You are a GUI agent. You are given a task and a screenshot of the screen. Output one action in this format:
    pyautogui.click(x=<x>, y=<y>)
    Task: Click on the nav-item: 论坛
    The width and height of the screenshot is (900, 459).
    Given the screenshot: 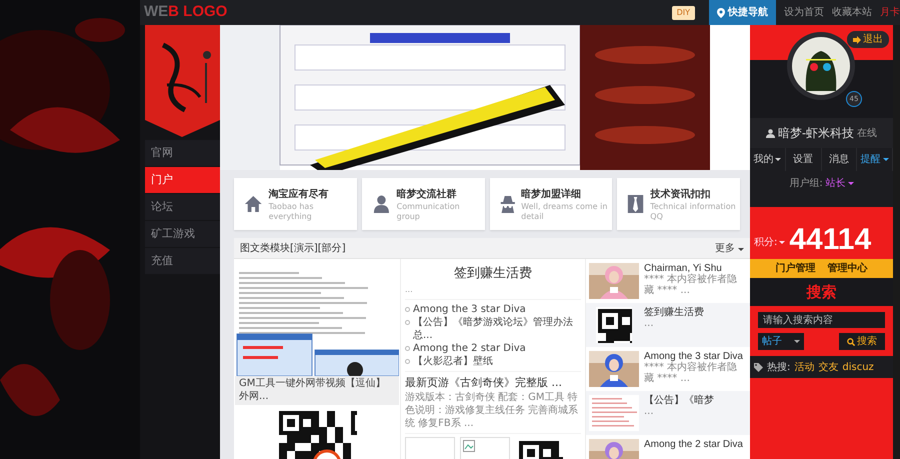 What is the action you would take?
    pyautogui.click(x=182, y=207)
    